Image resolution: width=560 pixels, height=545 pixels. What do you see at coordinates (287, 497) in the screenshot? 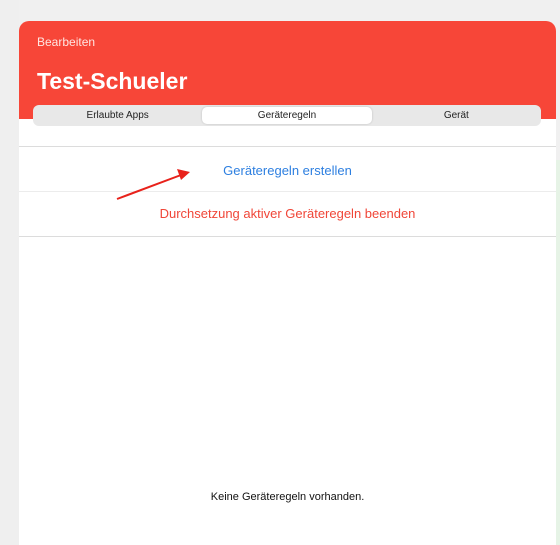
I see `empty-state-message: Keine Geräteregeln vorhanden.` at bounding box center [287, 497].